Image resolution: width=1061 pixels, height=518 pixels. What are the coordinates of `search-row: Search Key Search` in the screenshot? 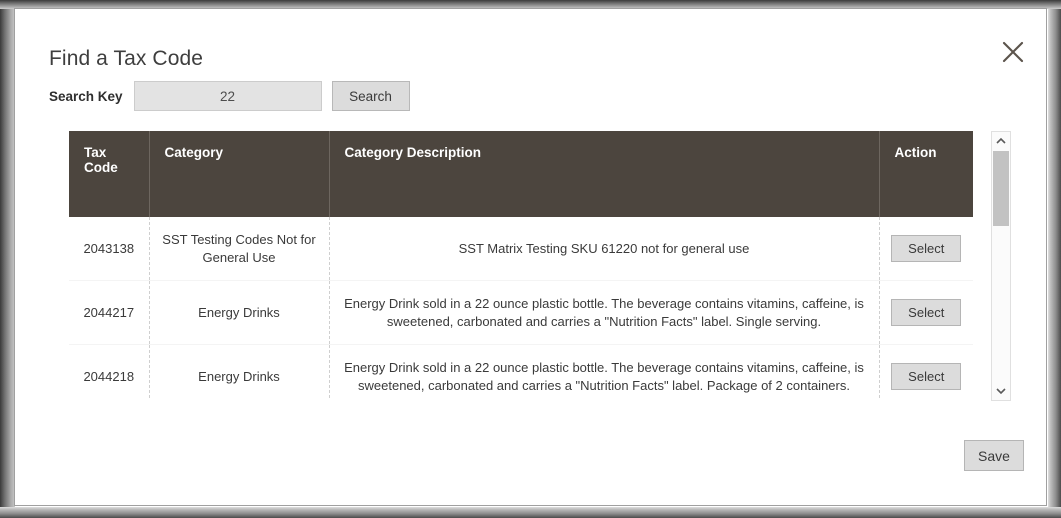 It's located at (229, 96).